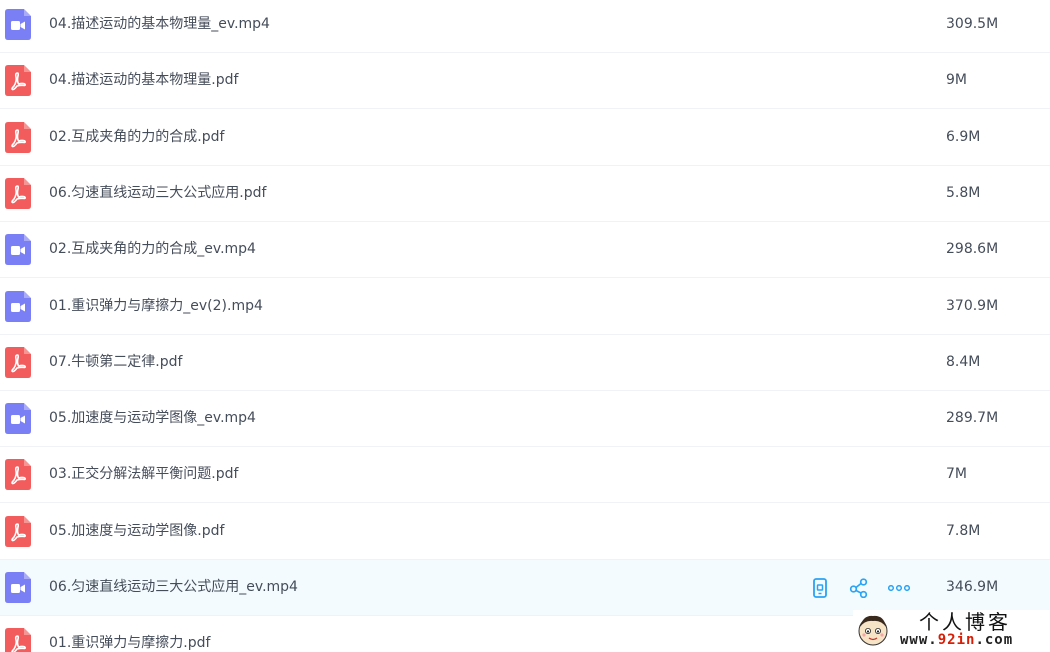 The width and height of the screenshot is (1050, 652). Describe the element at coordinates (152, 249) in the screenshot. I see `file-name: 02.互成夹角的力的合成_ev.mp4` at that location.